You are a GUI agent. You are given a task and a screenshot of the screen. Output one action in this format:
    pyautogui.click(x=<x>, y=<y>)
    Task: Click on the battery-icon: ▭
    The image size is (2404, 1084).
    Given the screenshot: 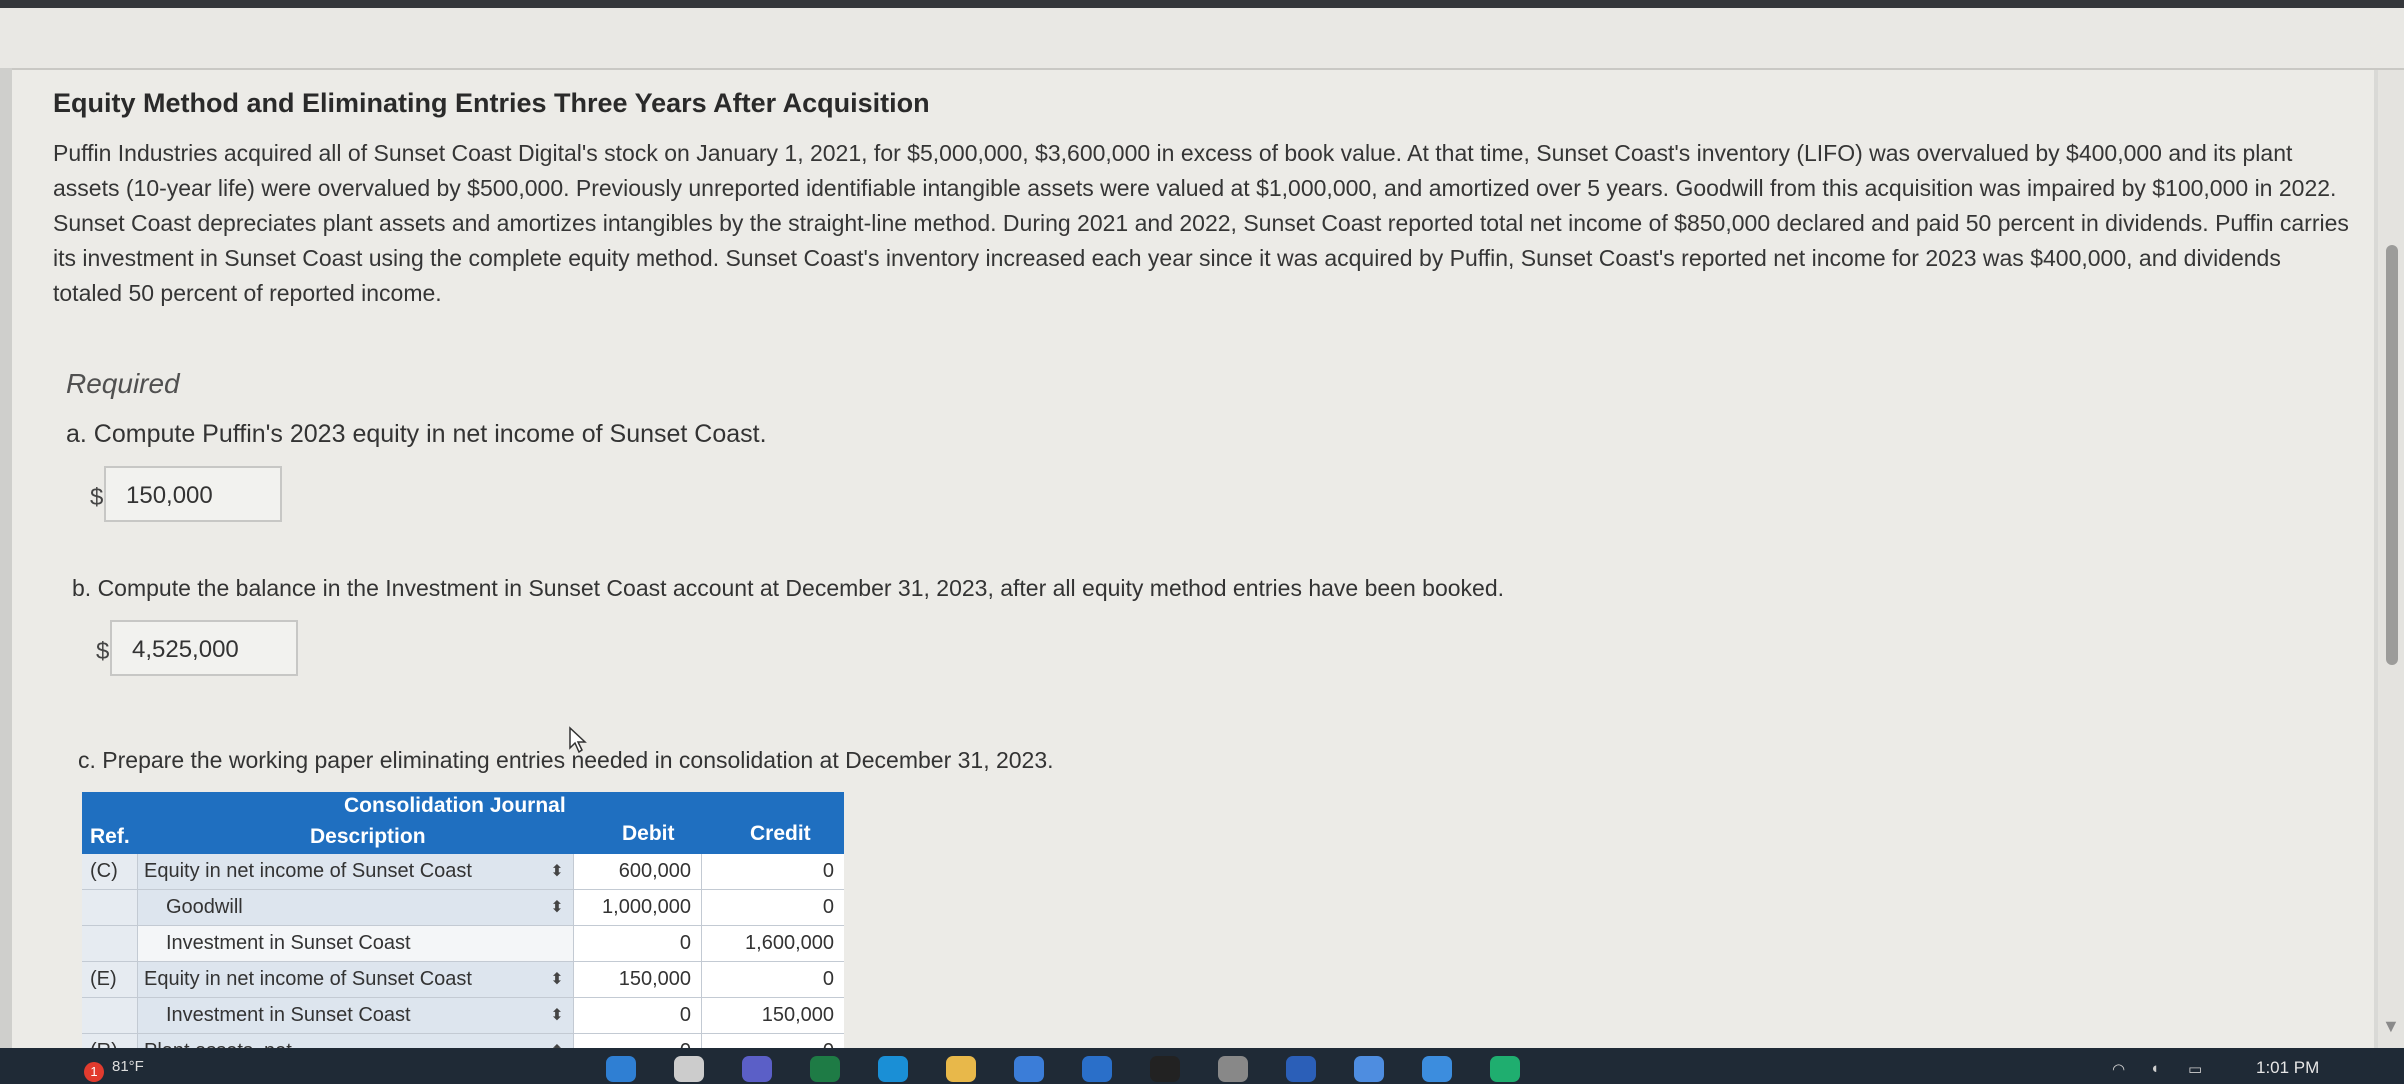 What is the action you would take?
    pyautogui.click(x=2195, y=1069)
    